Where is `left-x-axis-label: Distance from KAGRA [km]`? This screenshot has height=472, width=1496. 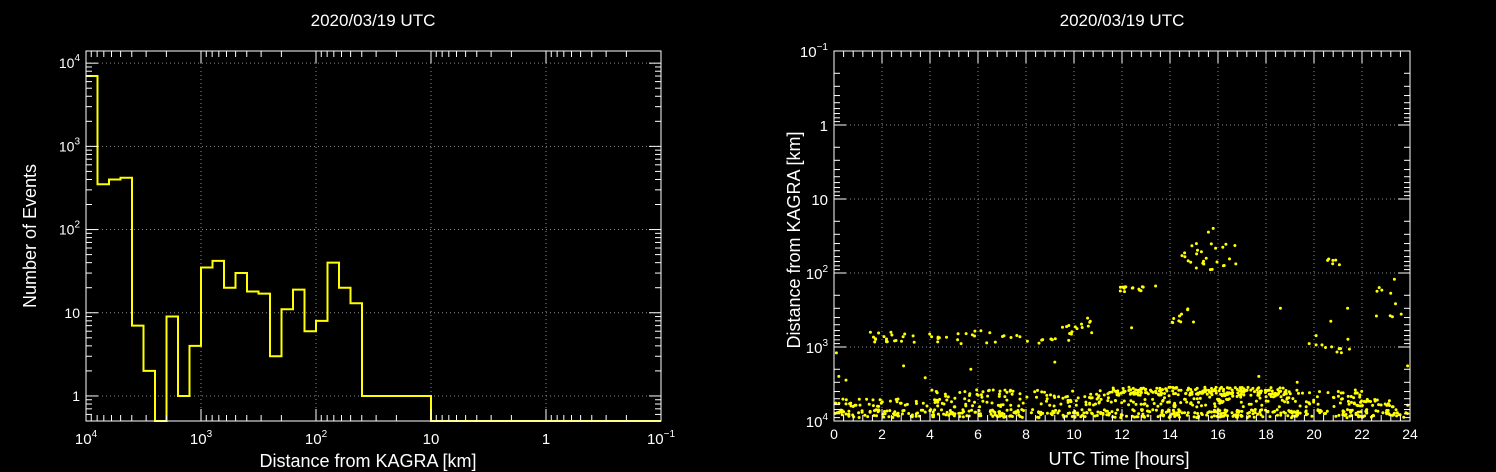 left-x-axis-label: Distance from KAGRA [km] is located at coordinates (367, 461).